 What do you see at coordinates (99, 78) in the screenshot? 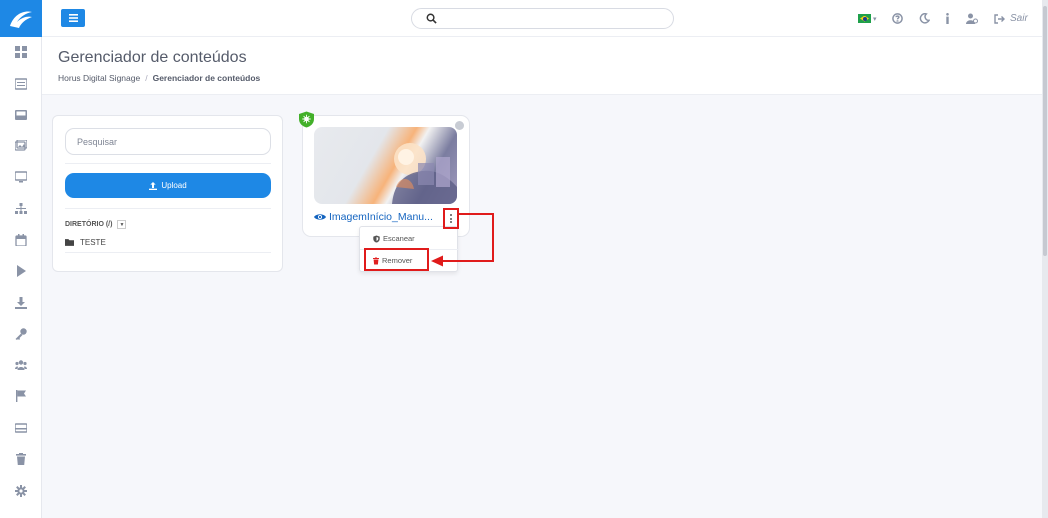
I see `breadcrumb-item-home: Horus Digital Signage` at bounding box center [99, 78].